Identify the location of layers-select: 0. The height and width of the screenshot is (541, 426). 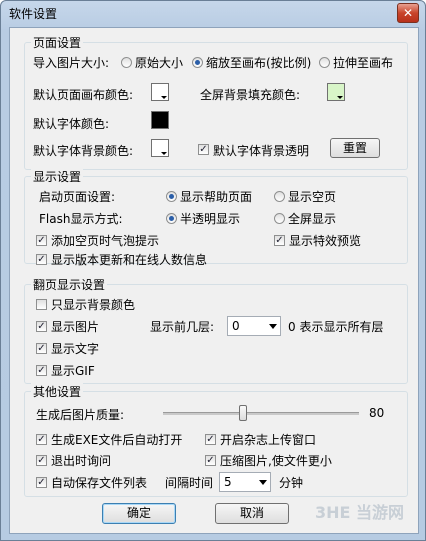
(254, 326).